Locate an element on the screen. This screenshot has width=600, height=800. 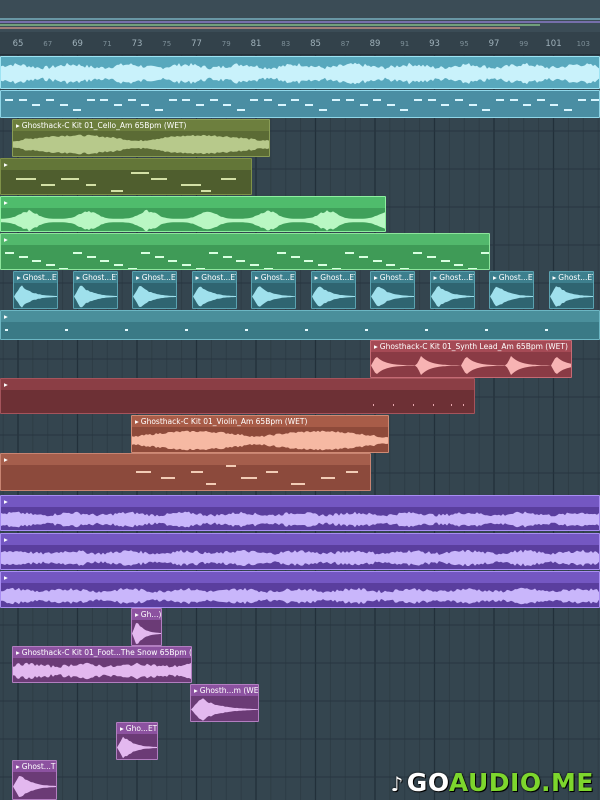
pattern-clip-salmon: ▸ is located at coordinates (185, 472).